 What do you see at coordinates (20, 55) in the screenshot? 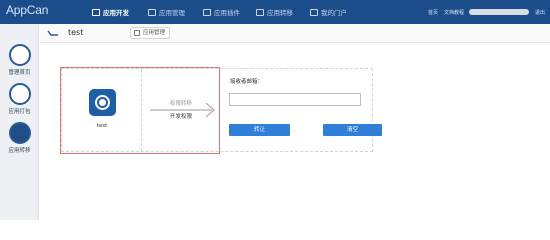
I see `dashboard-icon` at bounding box center [20, 55].